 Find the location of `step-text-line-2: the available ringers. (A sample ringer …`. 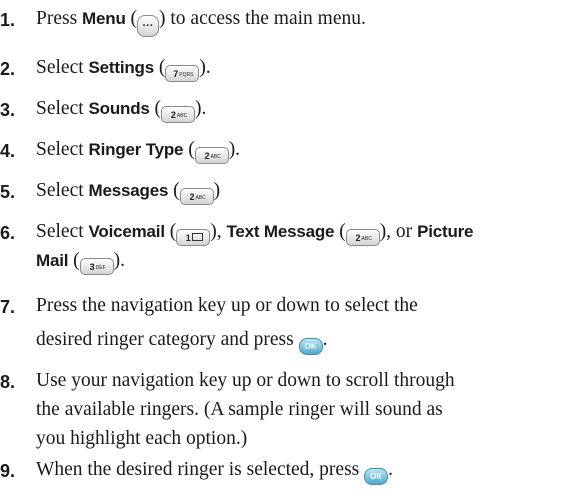

step-text-line-2: the available ringers. (A sample ringer … is located at coordinates (239, 409).